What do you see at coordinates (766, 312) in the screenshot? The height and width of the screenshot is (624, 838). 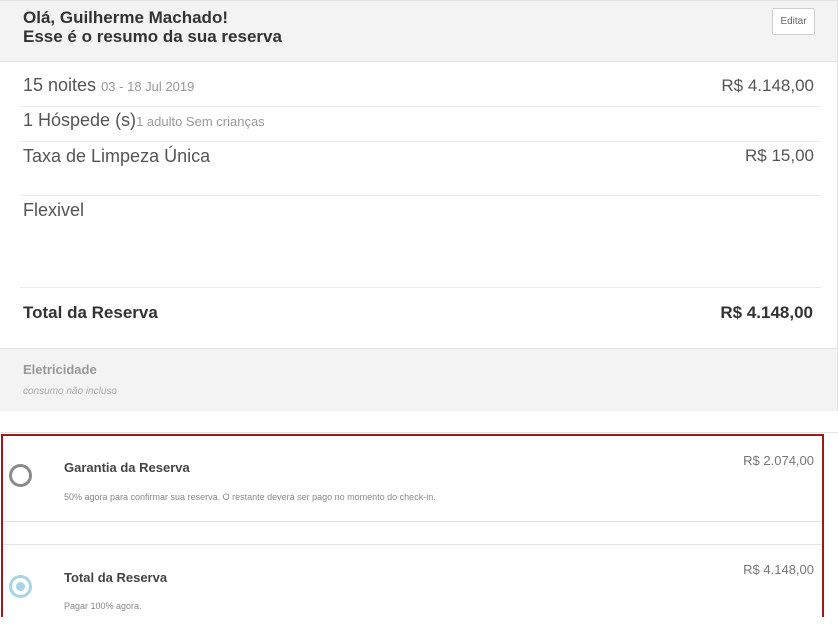 I see `total-value: R$ 4.148,00` at bounding box center [766, 312].